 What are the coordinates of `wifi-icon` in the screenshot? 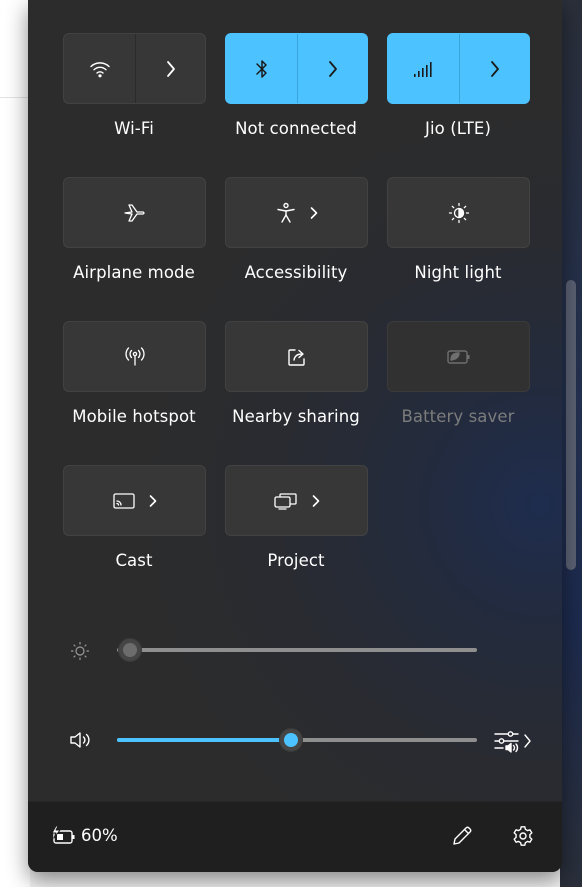 It's located at (100, 69).